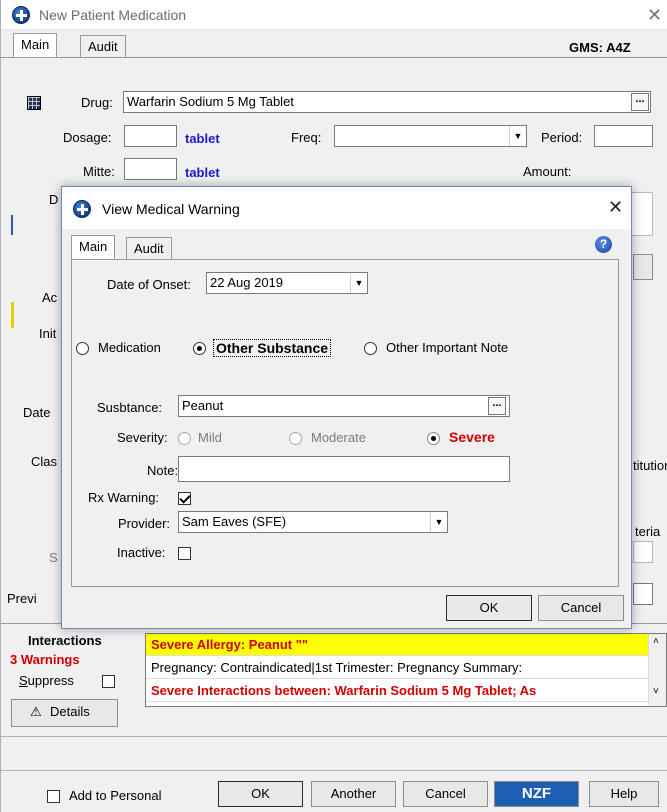 This screenshot has width=667, height=812. What do you see at coordinates (21, 15) in the screenshot?
I see `app-icon` at bounding box center [21, 15].